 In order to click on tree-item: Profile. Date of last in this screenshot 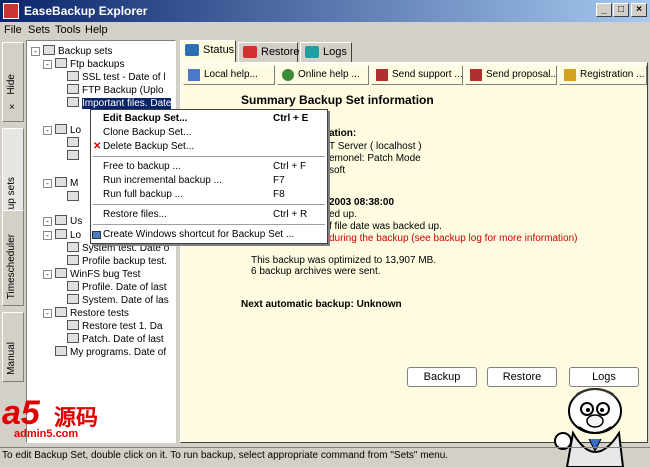, I will do `click(116, 287)`.